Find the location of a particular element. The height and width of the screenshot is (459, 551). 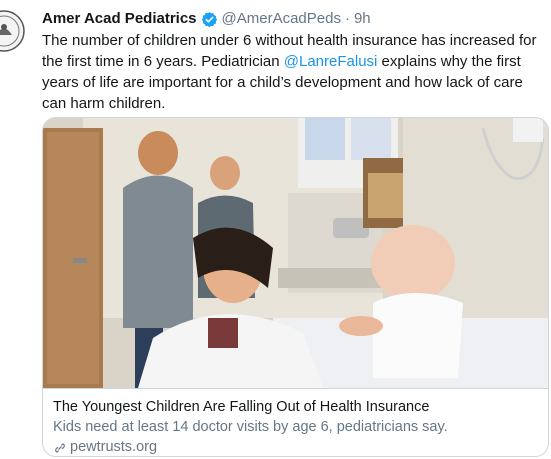

card-domain: pewtrusts.org is located at coordinates (105, 447).